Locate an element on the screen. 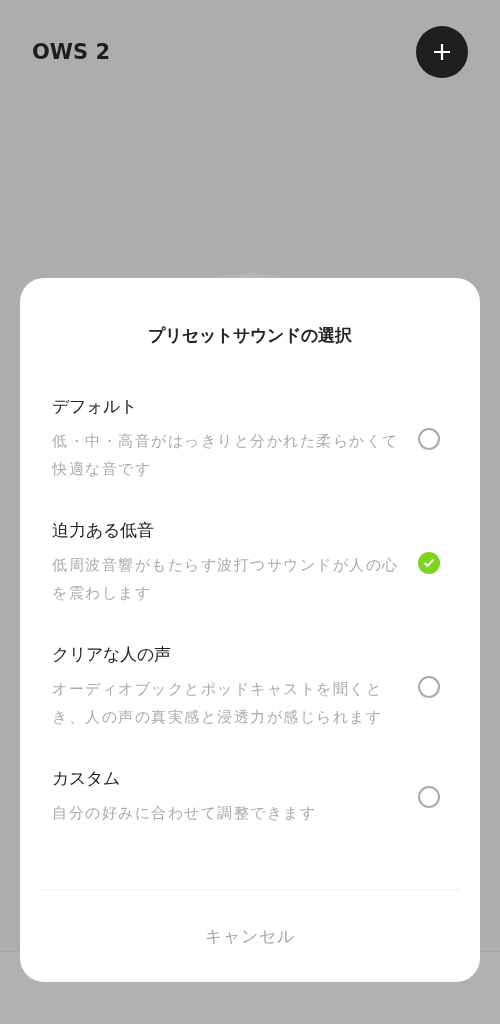 Image resolution: width=500 pixels, height=1024 pixels. plus-icon is located at coordinates (442, 52).